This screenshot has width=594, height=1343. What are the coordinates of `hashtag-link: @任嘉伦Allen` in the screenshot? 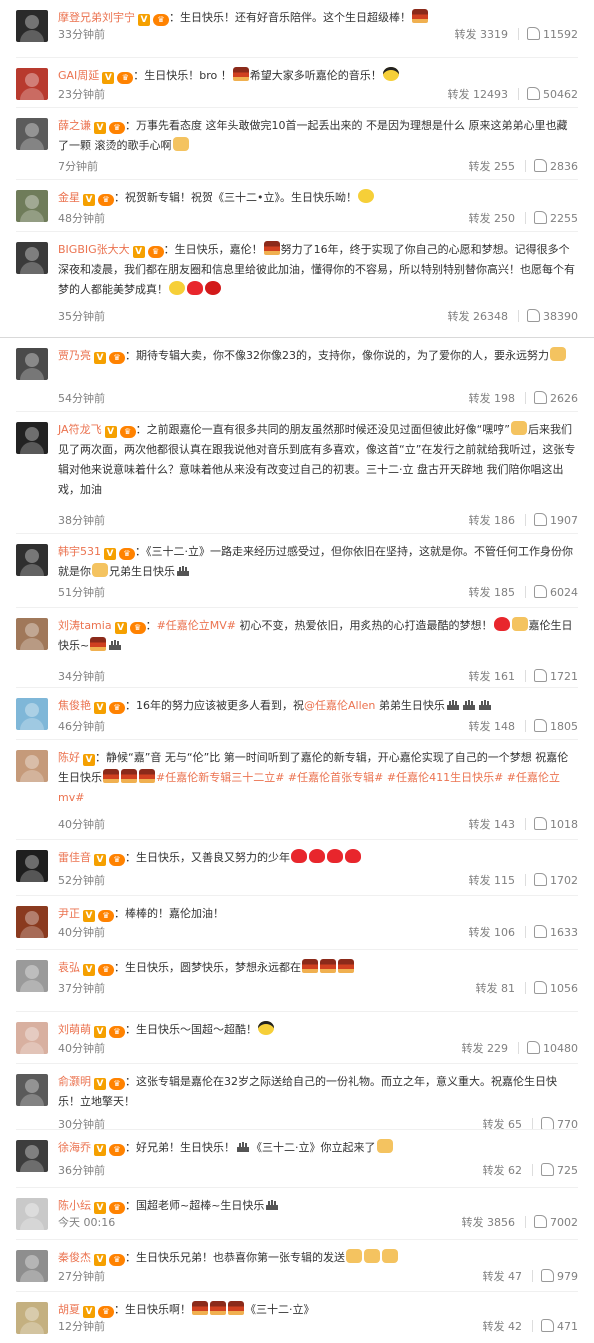 It's located at (339, 705).